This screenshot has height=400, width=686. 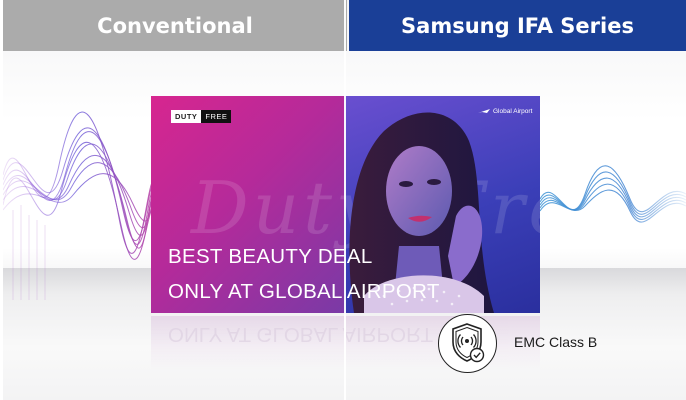 I want to click on emc-class-b-label: EMC Class B, so click(x=556, y=342).